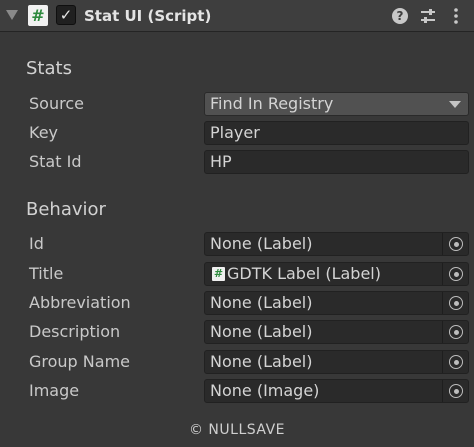 This screenshot has width=474, height=447. Describe the element at coordinates (336, 162) in the screenshot. I see `stat-id-input: HP` at that location.